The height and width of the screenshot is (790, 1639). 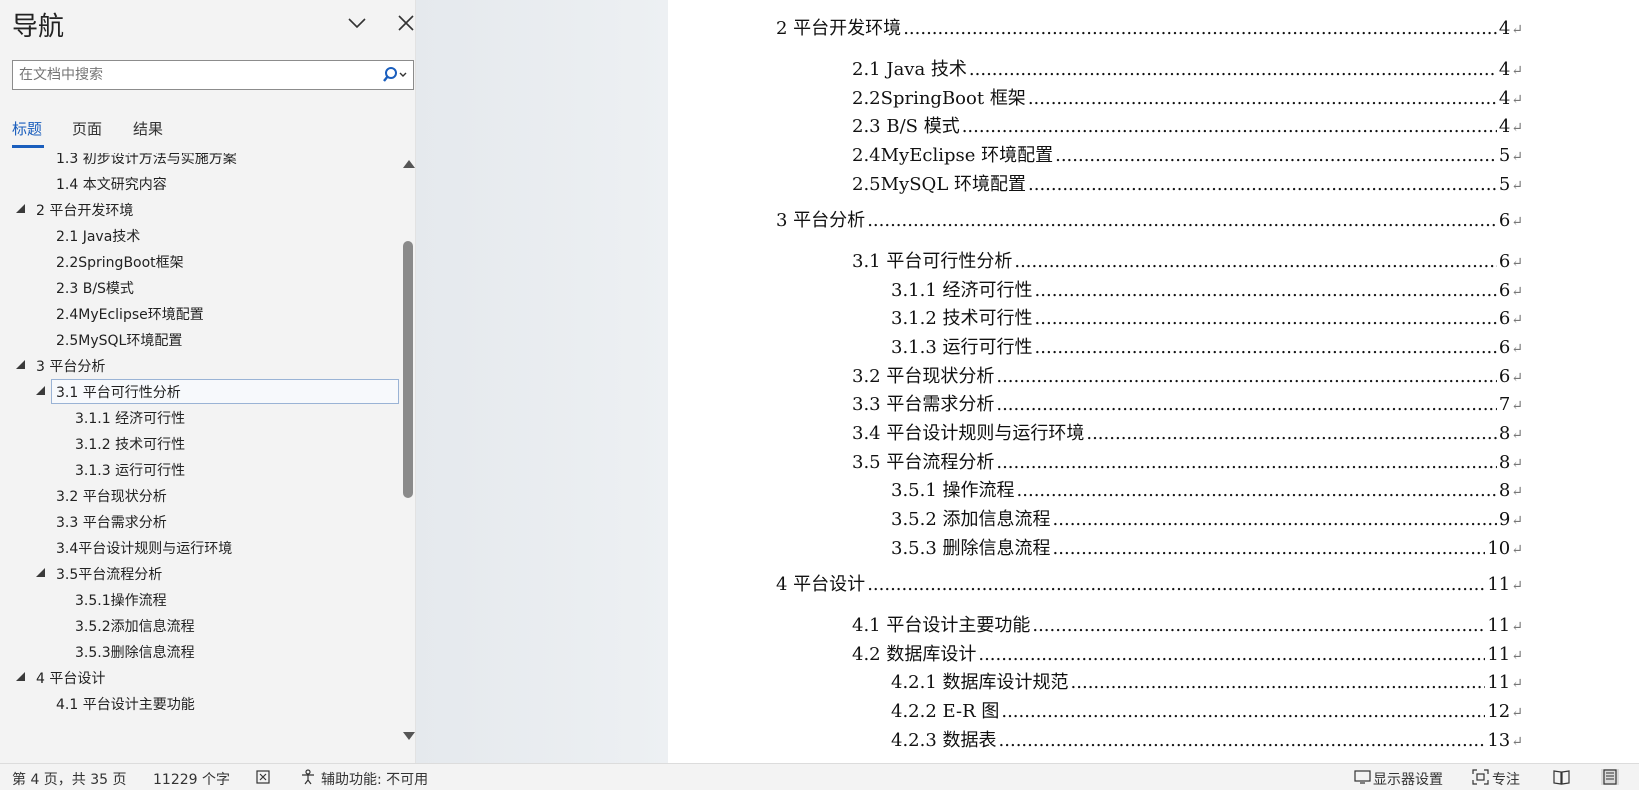 I want to click on proofing-icon, so click(x=265, y=777).